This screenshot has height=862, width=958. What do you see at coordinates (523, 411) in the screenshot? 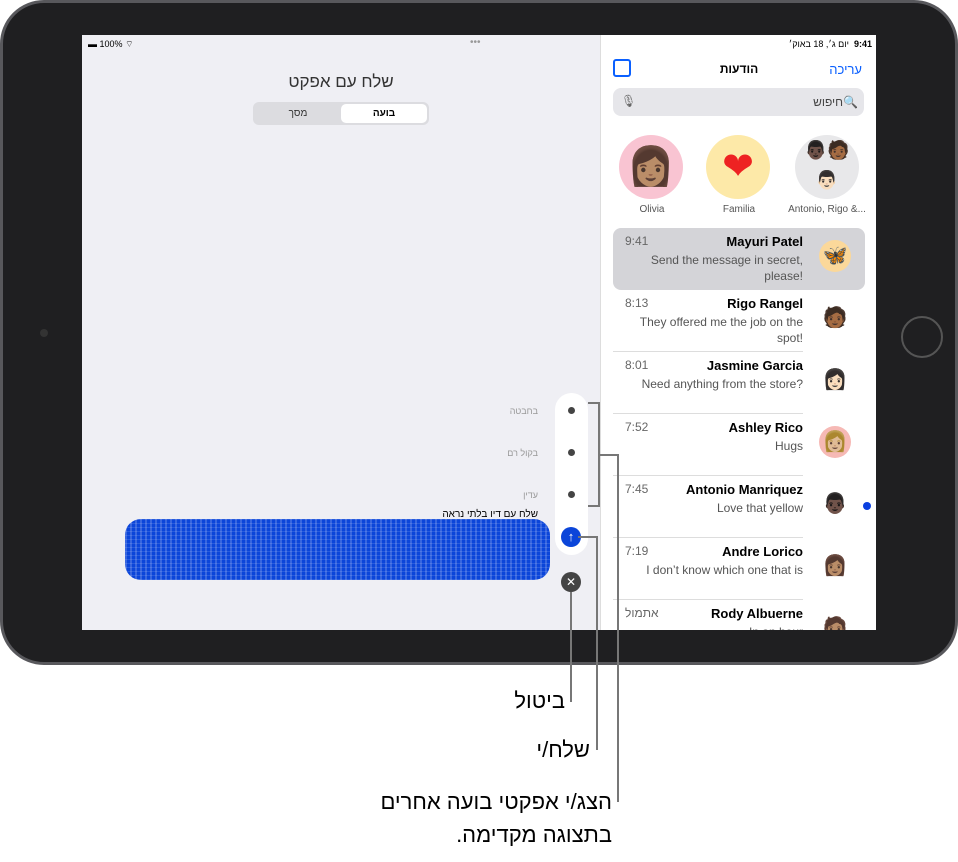
I see `option-slam-label: בחבטה` at bounding box center [523, 411].